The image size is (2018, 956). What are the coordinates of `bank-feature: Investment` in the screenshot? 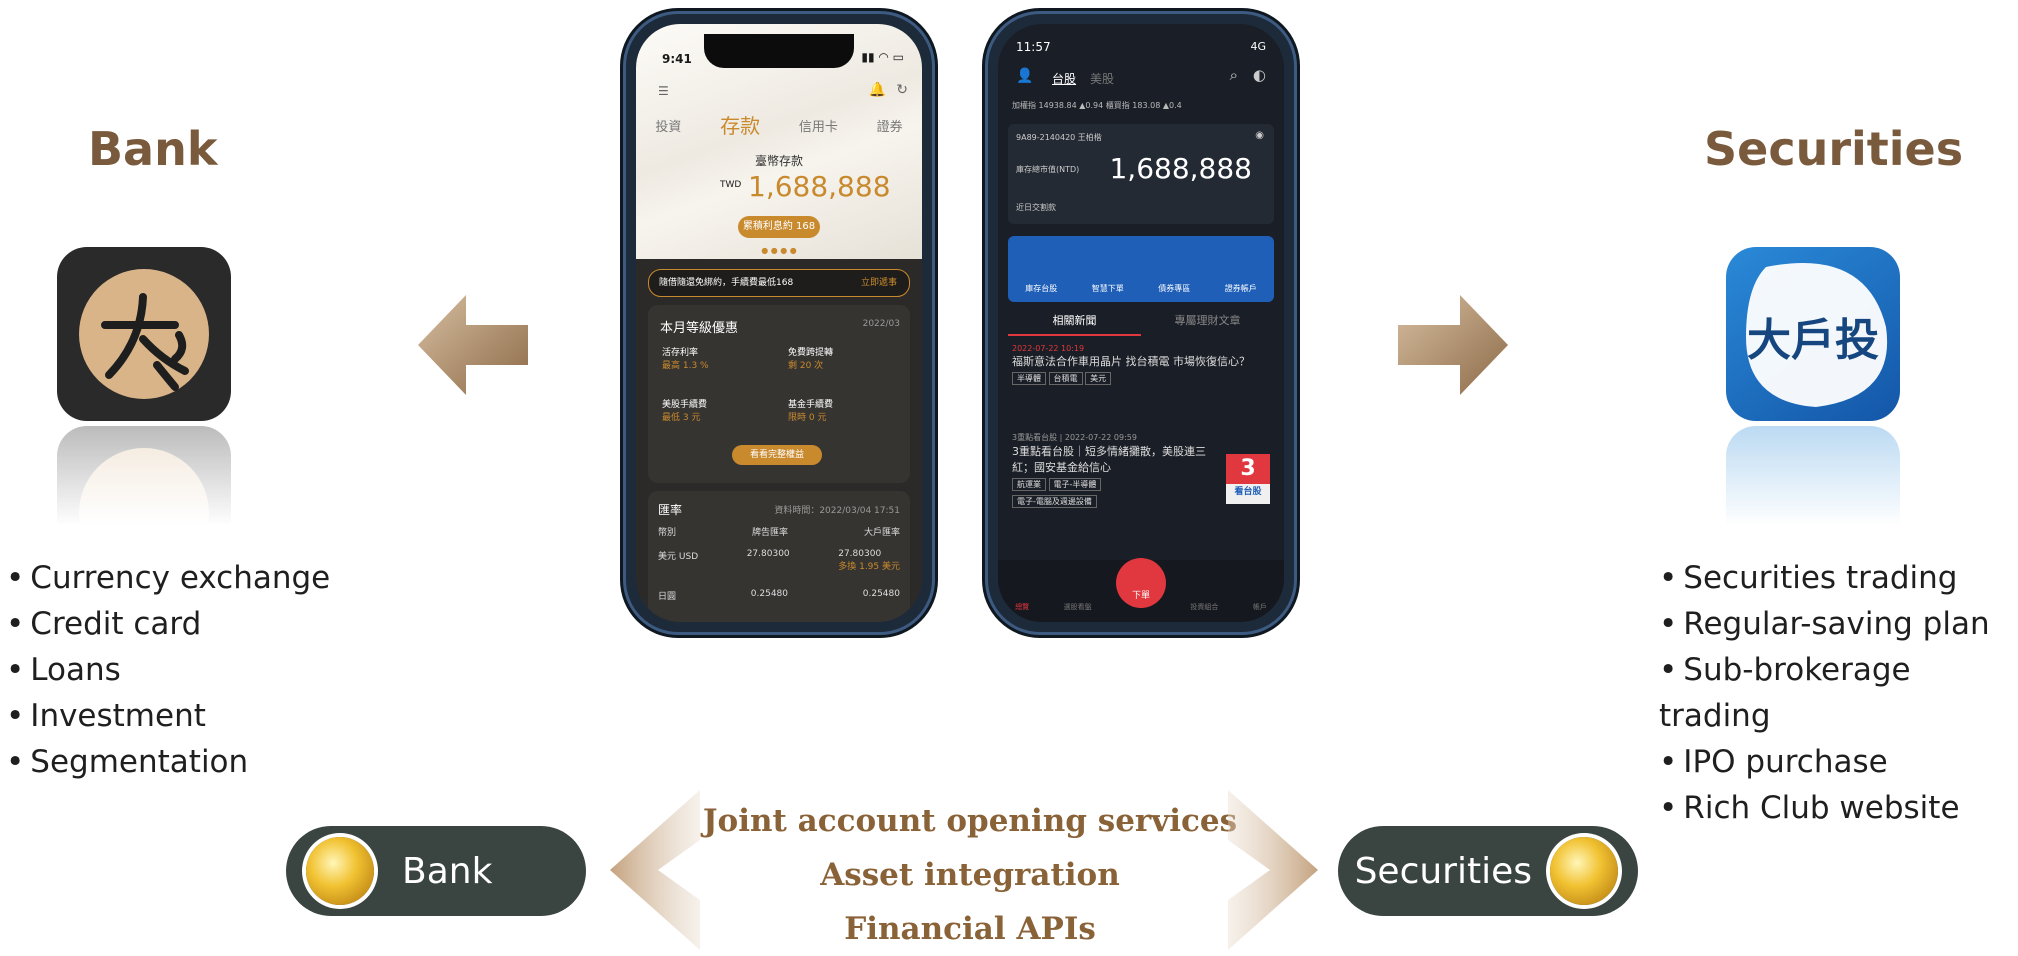 It's located at (168, 716).